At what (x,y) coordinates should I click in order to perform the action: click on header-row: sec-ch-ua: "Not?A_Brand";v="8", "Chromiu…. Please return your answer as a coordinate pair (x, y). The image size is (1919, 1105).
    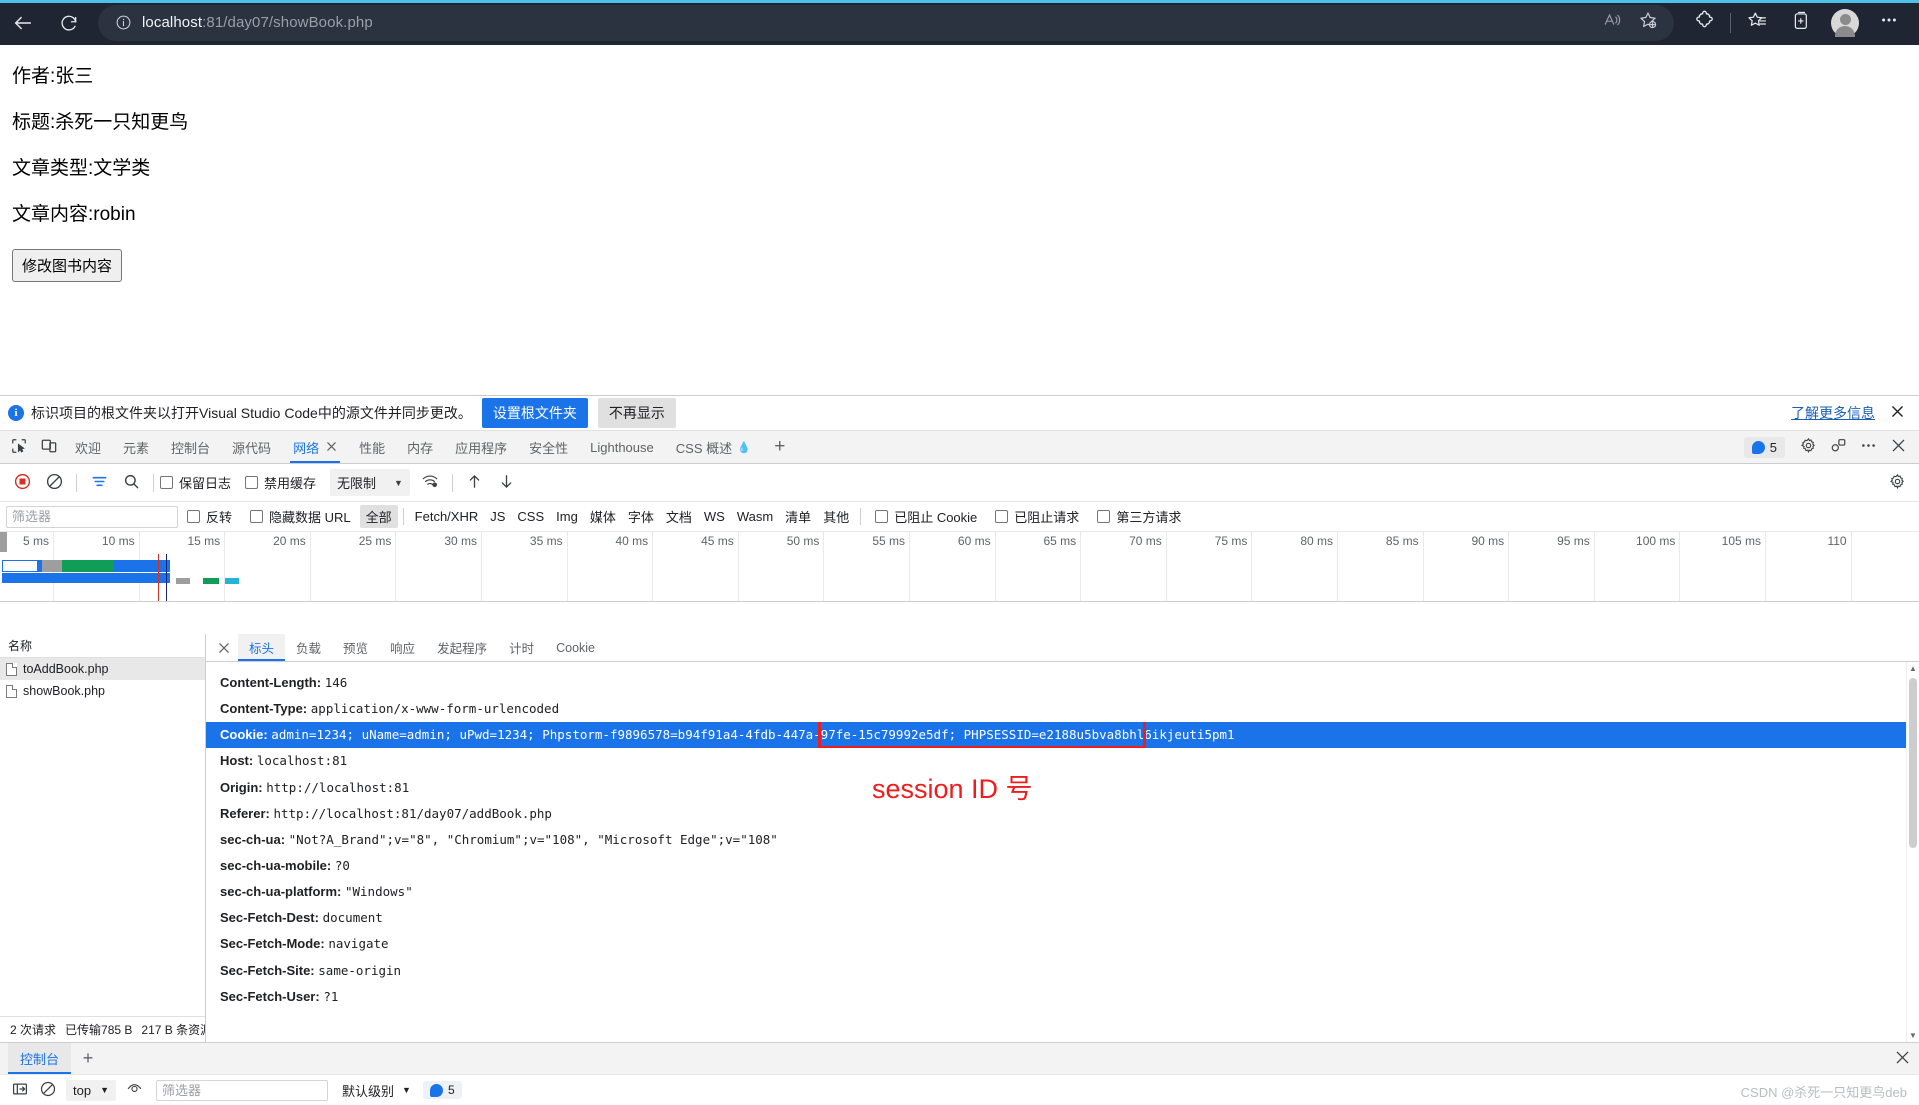
    Looking at the image, I should click on (1062, 840).